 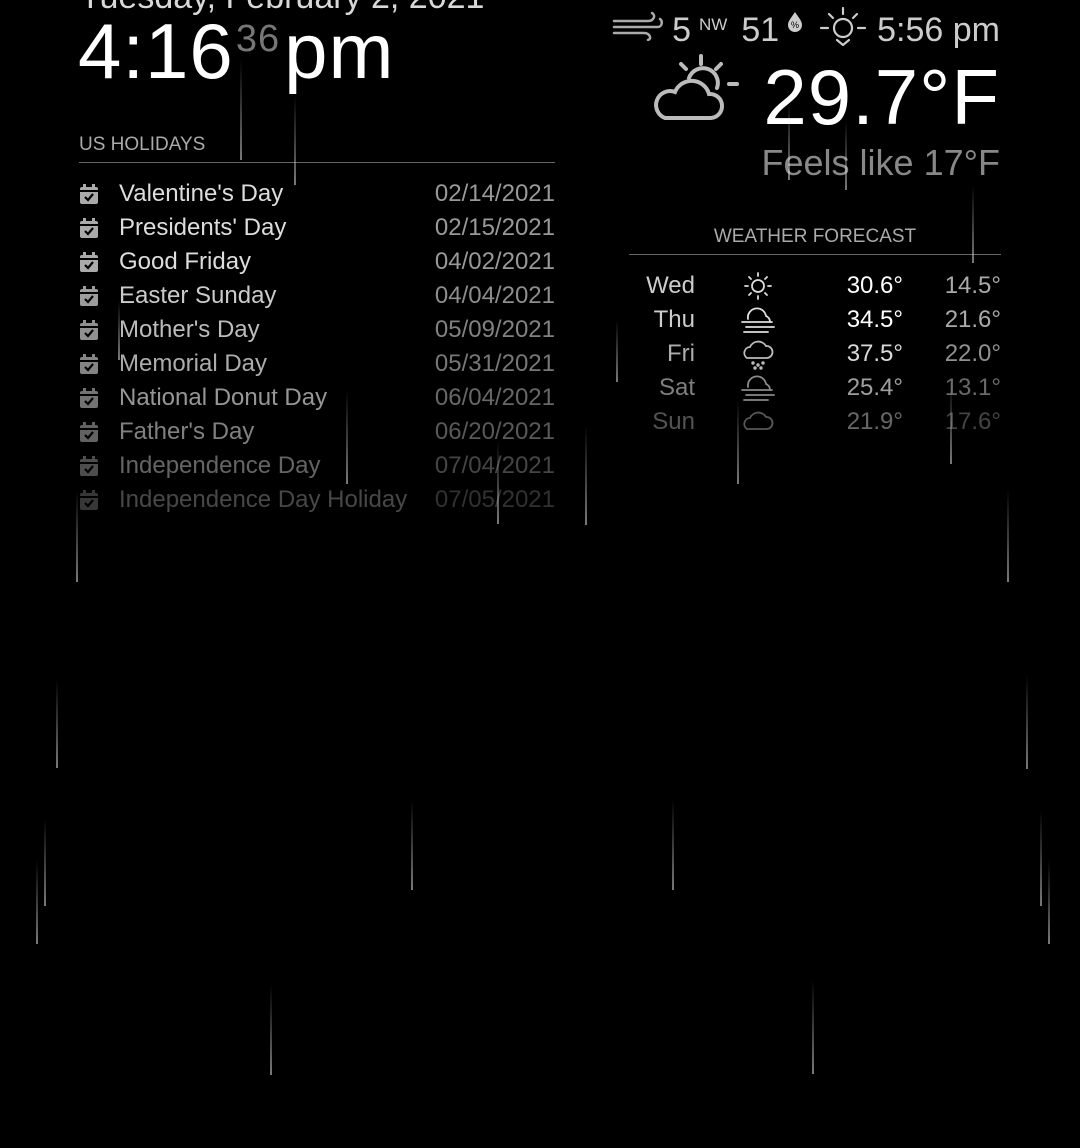 What do you see at coordinates (187, 431) in the screenshot?
I see `holiday-title: Father's Day` at bounding box center [187, 431].